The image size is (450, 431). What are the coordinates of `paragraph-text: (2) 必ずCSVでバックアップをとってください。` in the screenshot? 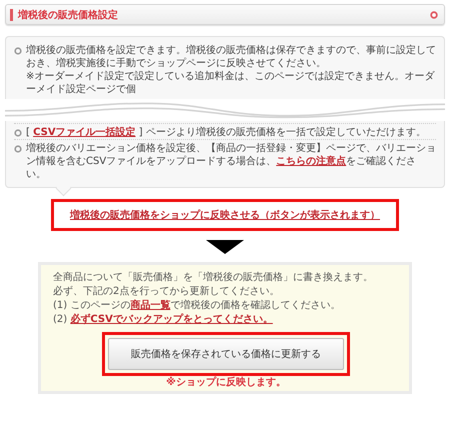 It's located at (163, 320).